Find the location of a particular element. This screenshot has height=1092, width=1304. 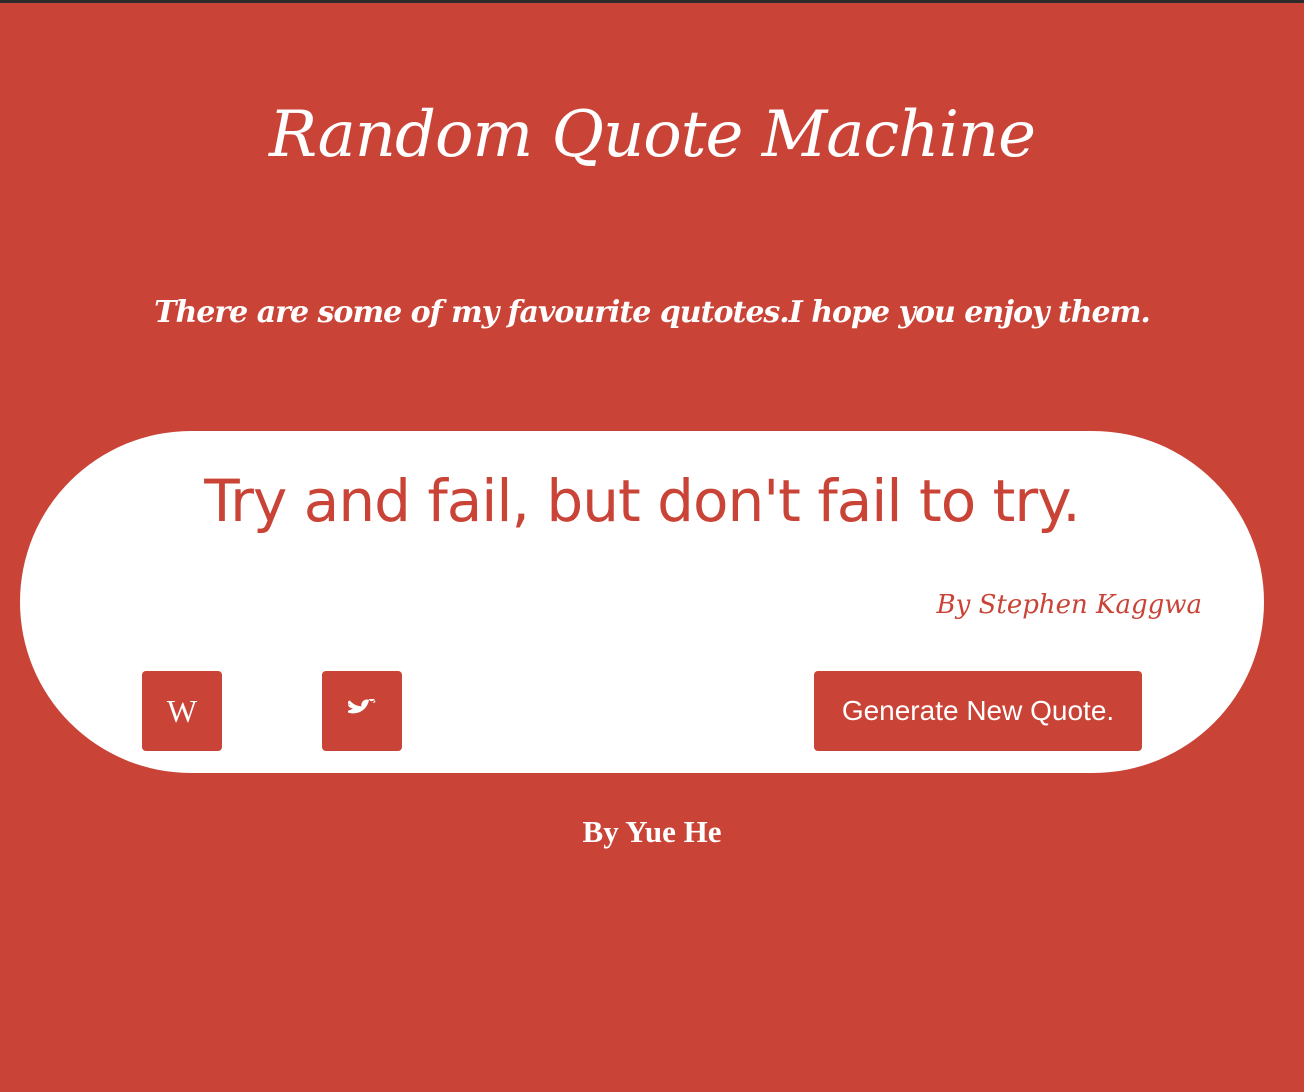

wikipedia-icon: W is located at coordinates (182, 711).